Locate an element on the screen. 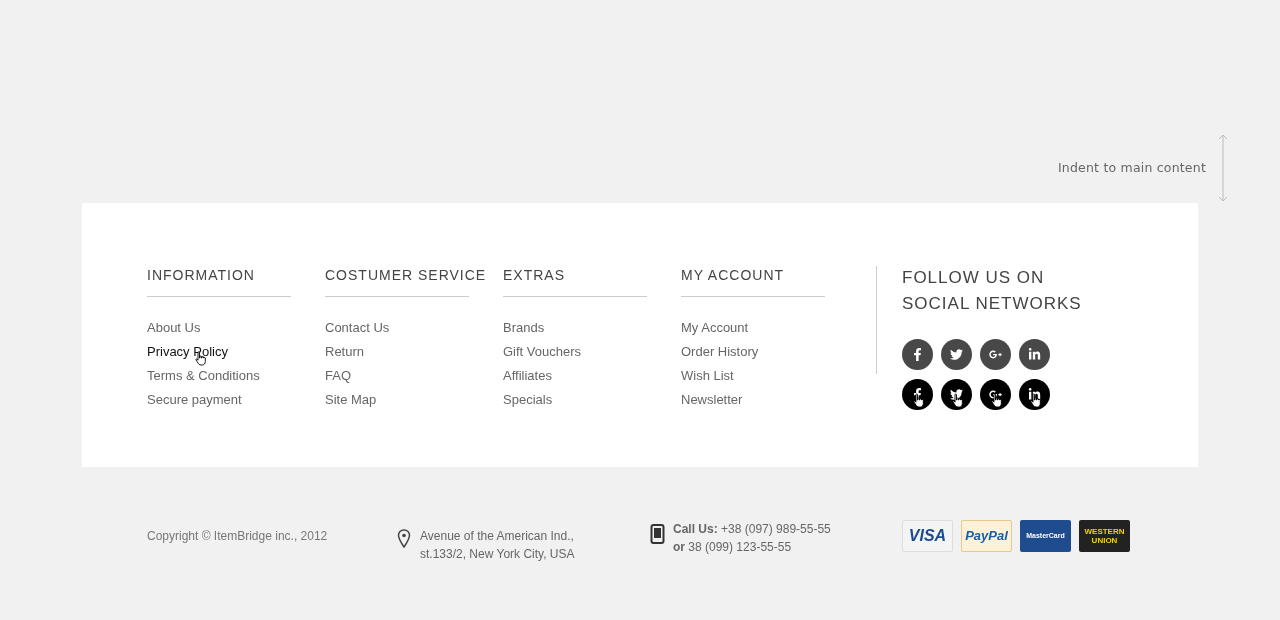 This screenshot has height=620, width=1280. payment-logo: VISA is located at coordinates (927, 536).